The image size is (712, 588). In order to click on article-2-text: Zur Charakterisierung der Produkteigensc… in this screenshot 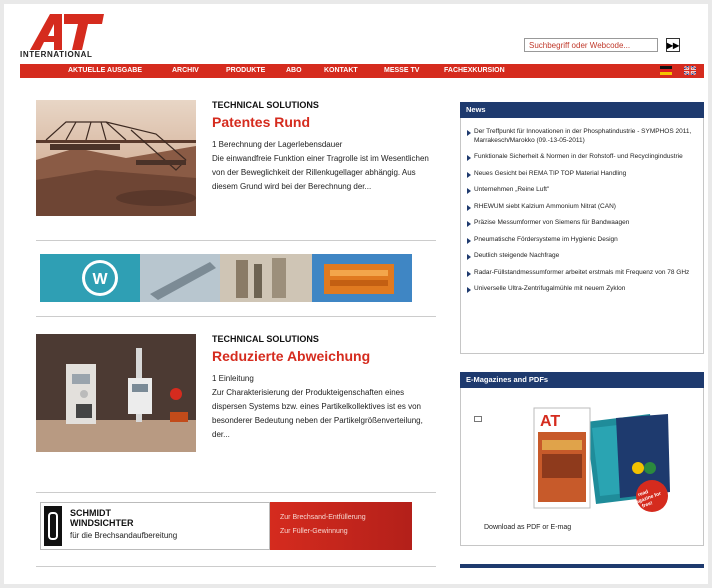, I will do `click(317, 413)`.